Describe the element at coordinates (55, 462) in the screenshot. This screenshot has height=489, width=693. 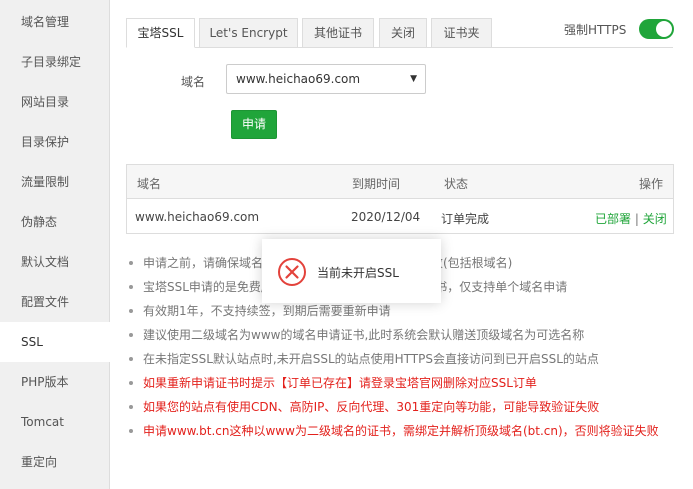
I see `sidebar-item-redirect: 重定向` at that location.